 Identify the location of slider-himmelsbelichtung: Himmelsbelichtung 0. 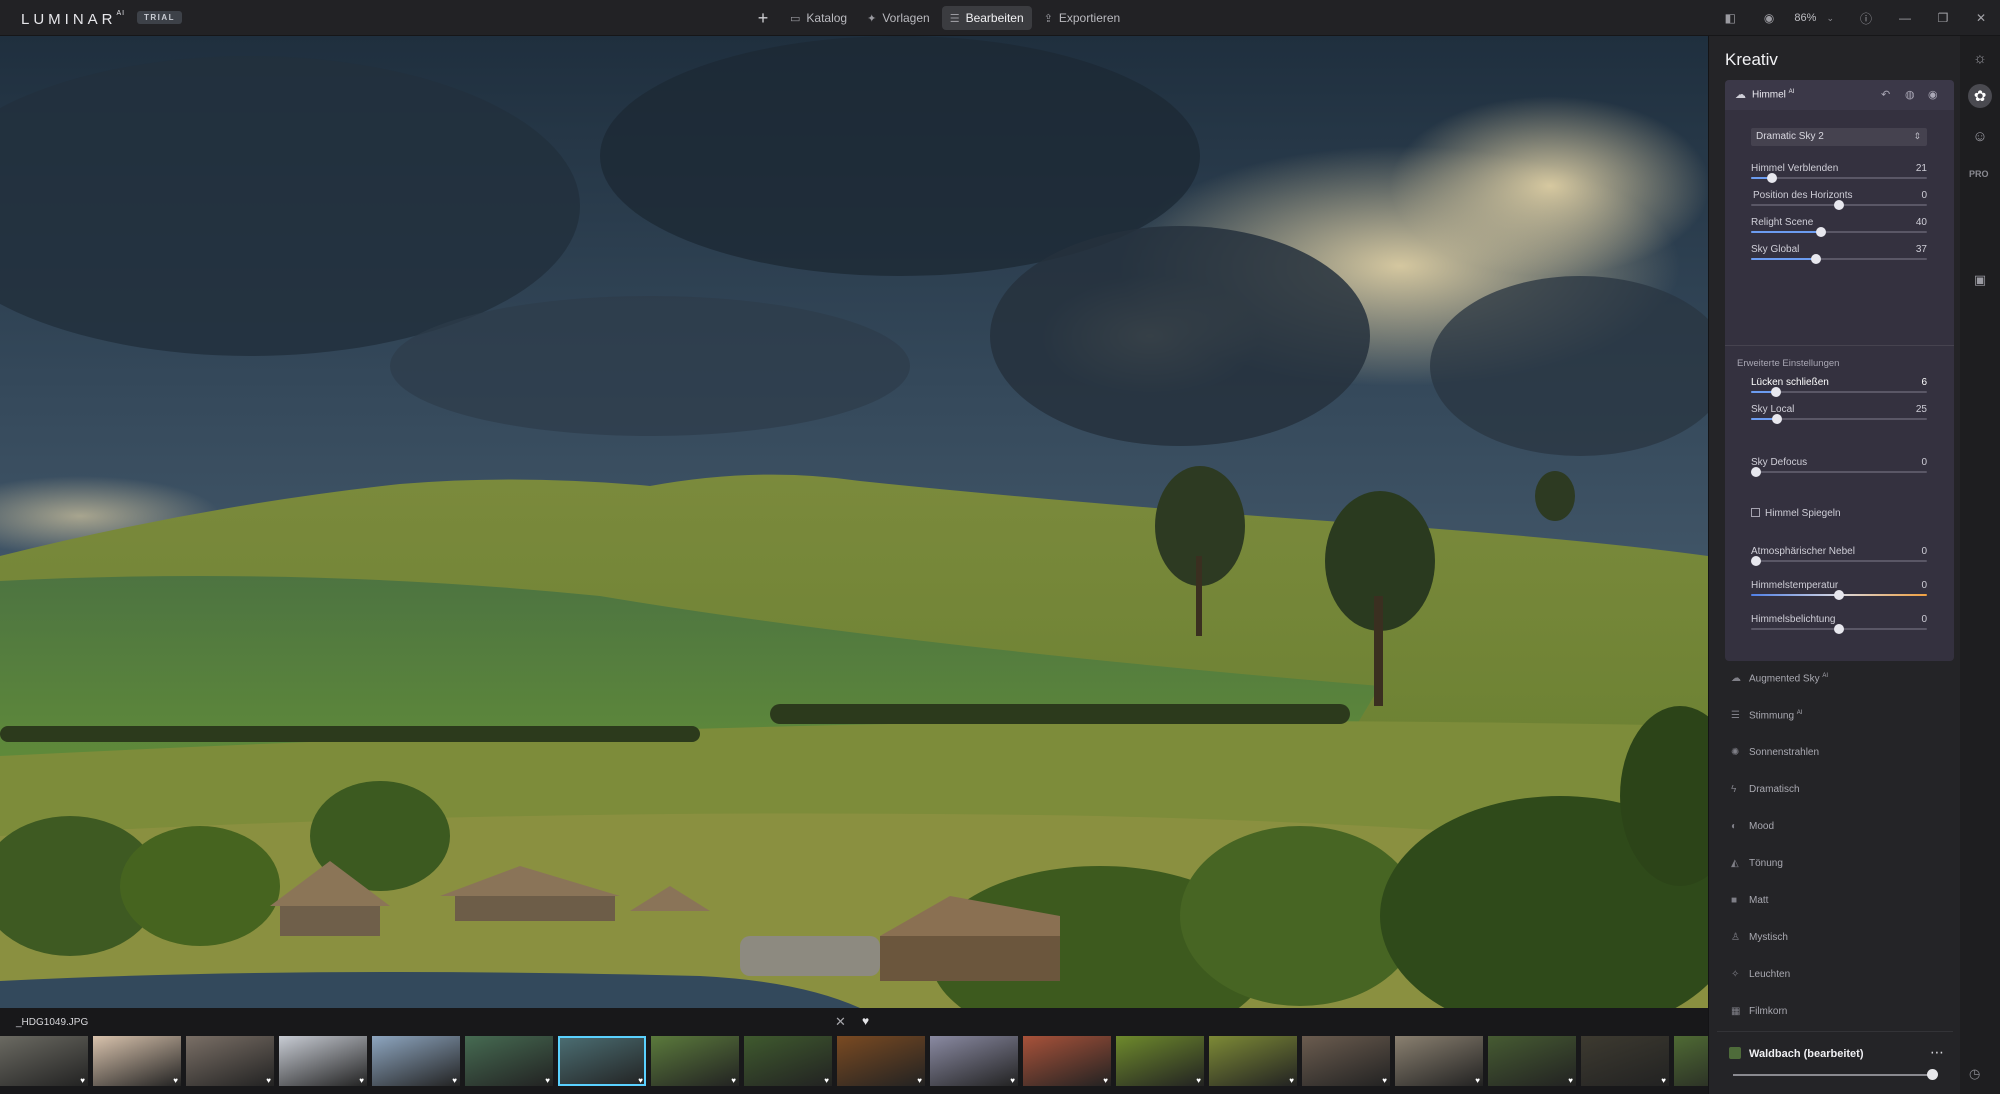
(1839, 626).